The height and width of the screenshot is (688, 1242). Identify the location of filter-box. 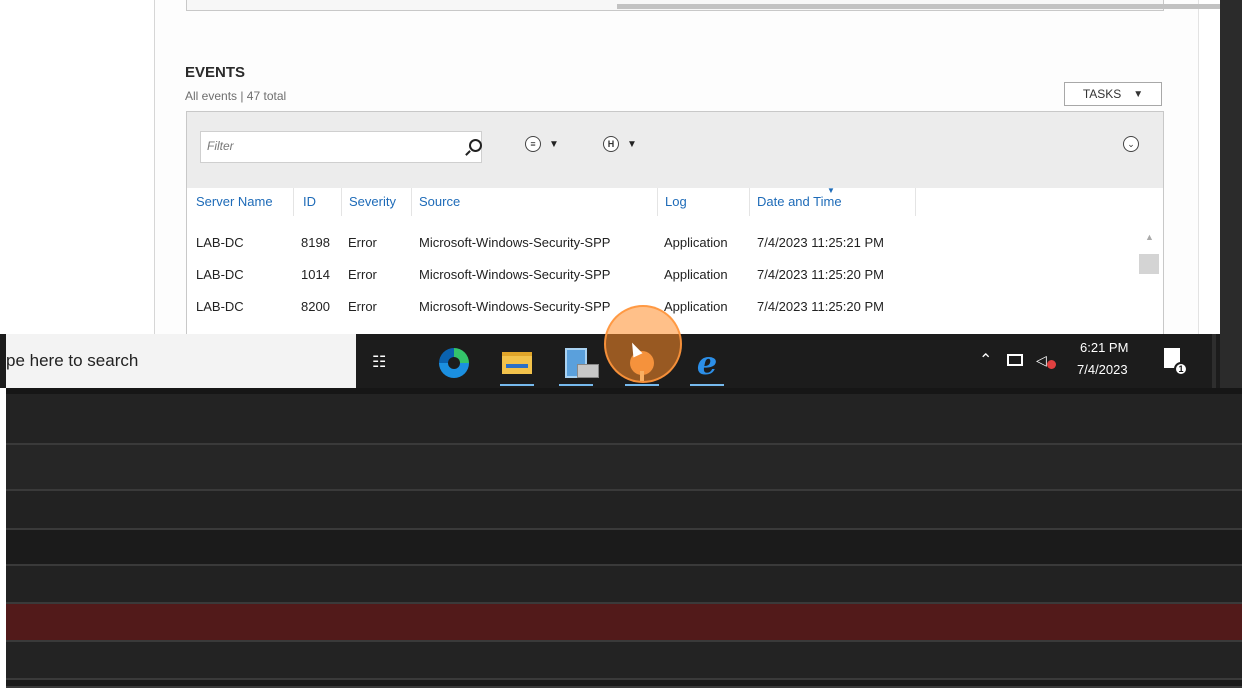
(341, 147).